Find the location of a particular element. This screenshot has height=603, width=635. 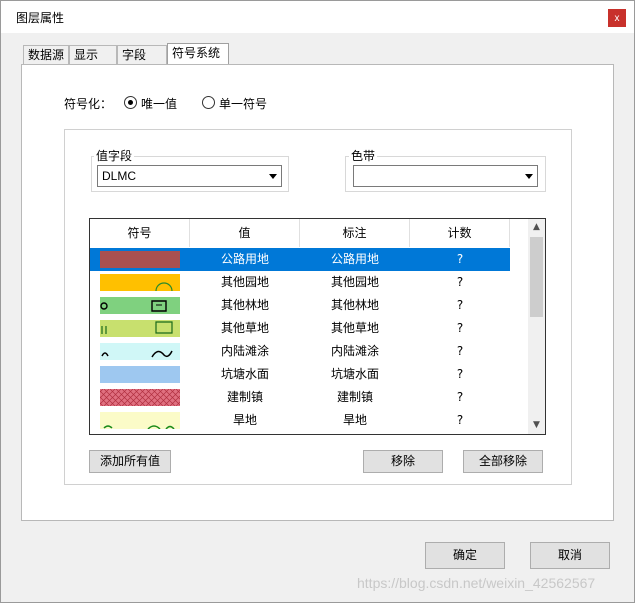

value-field-selected: DLMC is located at coordinates (119, 176).